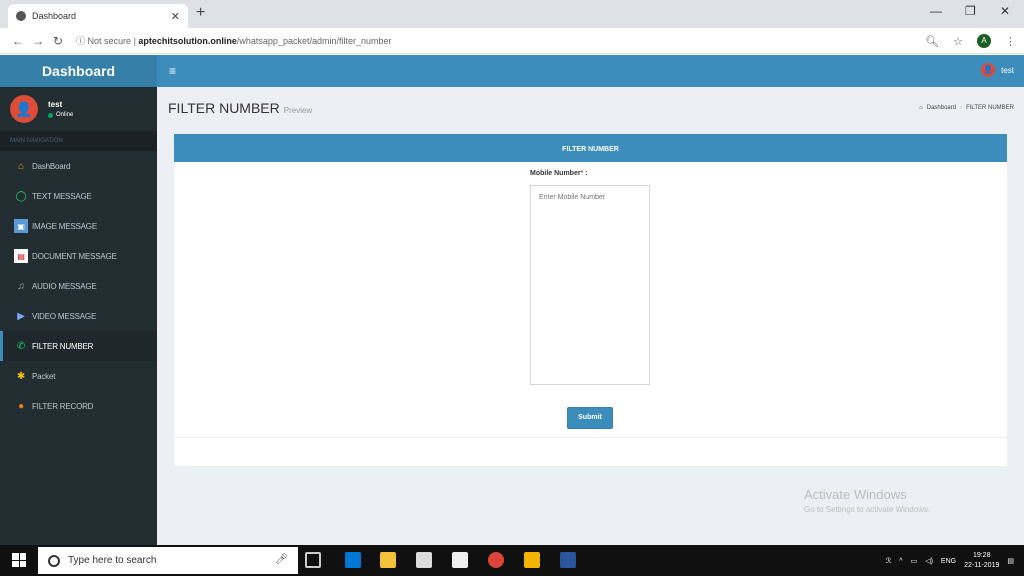 Image resolution: width=1024 pixels, height=576 pixels. Describe the element at coordinates (512, 14) in the screenshot. I see `browser-tabbar: Dashboard ✕ + — ❐ ✕` at that location.